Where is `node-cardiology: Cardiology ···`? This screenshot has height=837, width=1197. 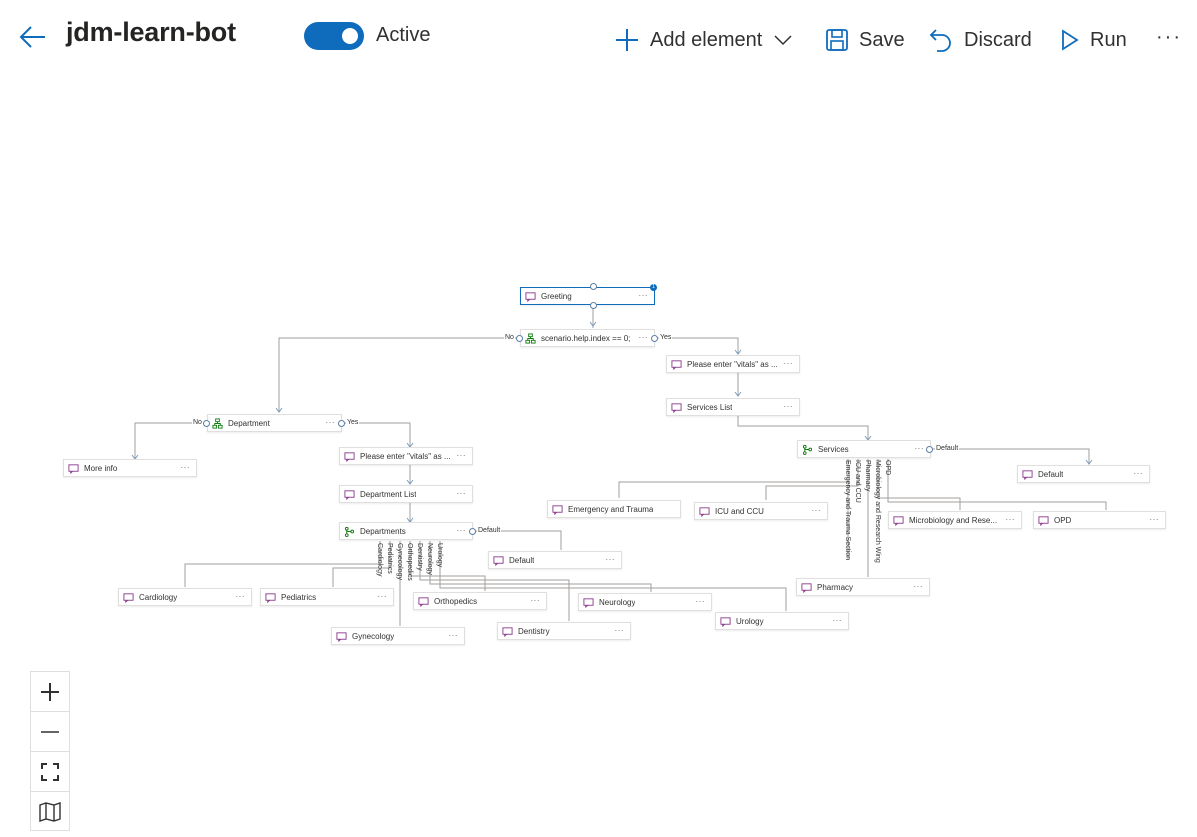 node-cardiology: Cardiology ··· is located at coordinates (185, 597).